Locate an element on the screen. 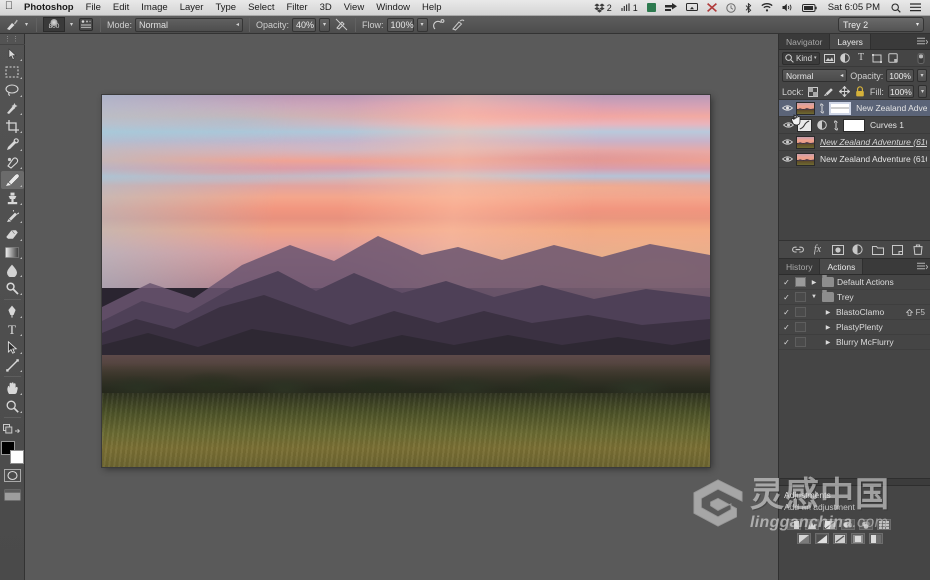 This screenshot has height=580, width=930. layer-name: Curves 1 is located at coordinates (886, 125).